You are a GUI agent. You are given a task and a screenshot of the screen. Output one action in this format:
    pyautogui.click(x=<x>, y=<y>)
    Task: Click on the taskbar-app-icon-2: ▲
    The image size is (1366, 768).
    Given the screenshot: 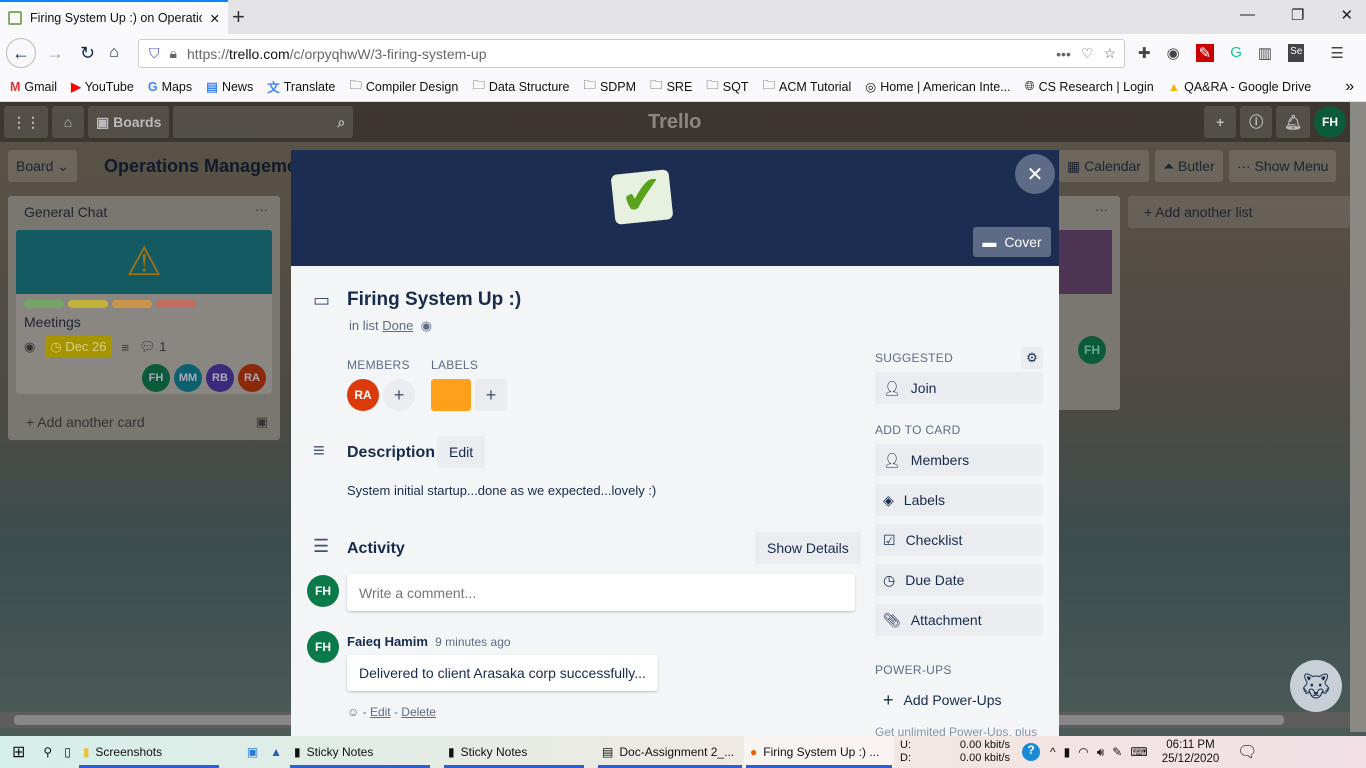 What is the action you would take?
    pyautogui.click(x=276, y=752)
    